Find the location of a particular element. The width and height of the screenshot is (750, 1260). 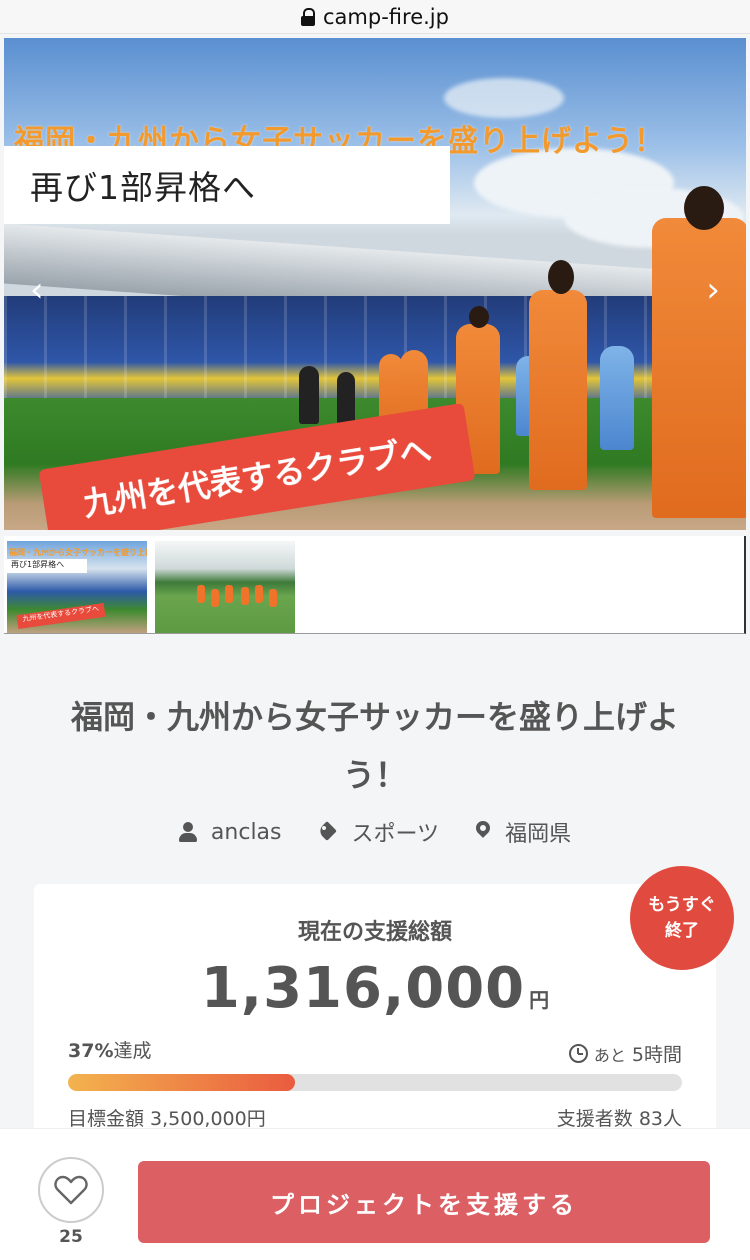

url-text: camp-fire.jp is located at coordinates (386, 16).